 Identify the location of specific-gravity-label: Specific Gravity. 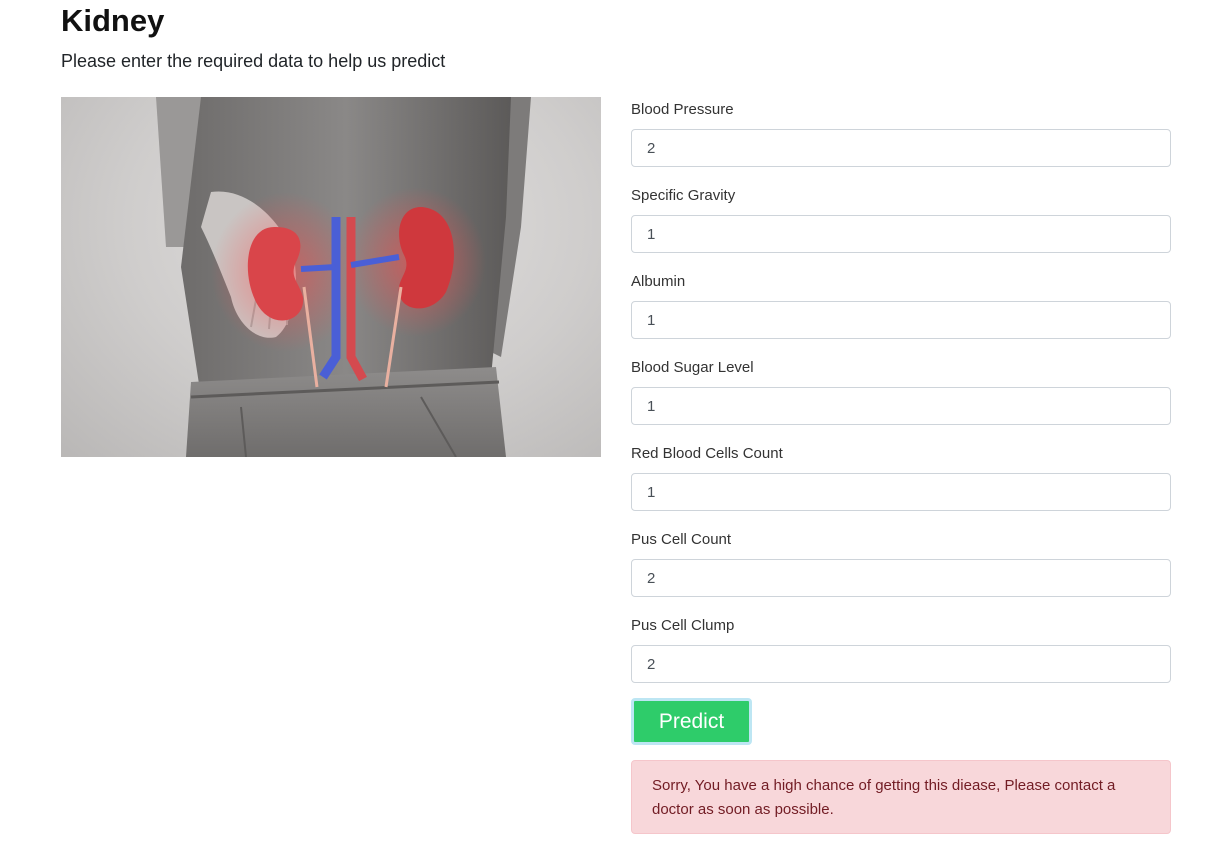
(683, 195).